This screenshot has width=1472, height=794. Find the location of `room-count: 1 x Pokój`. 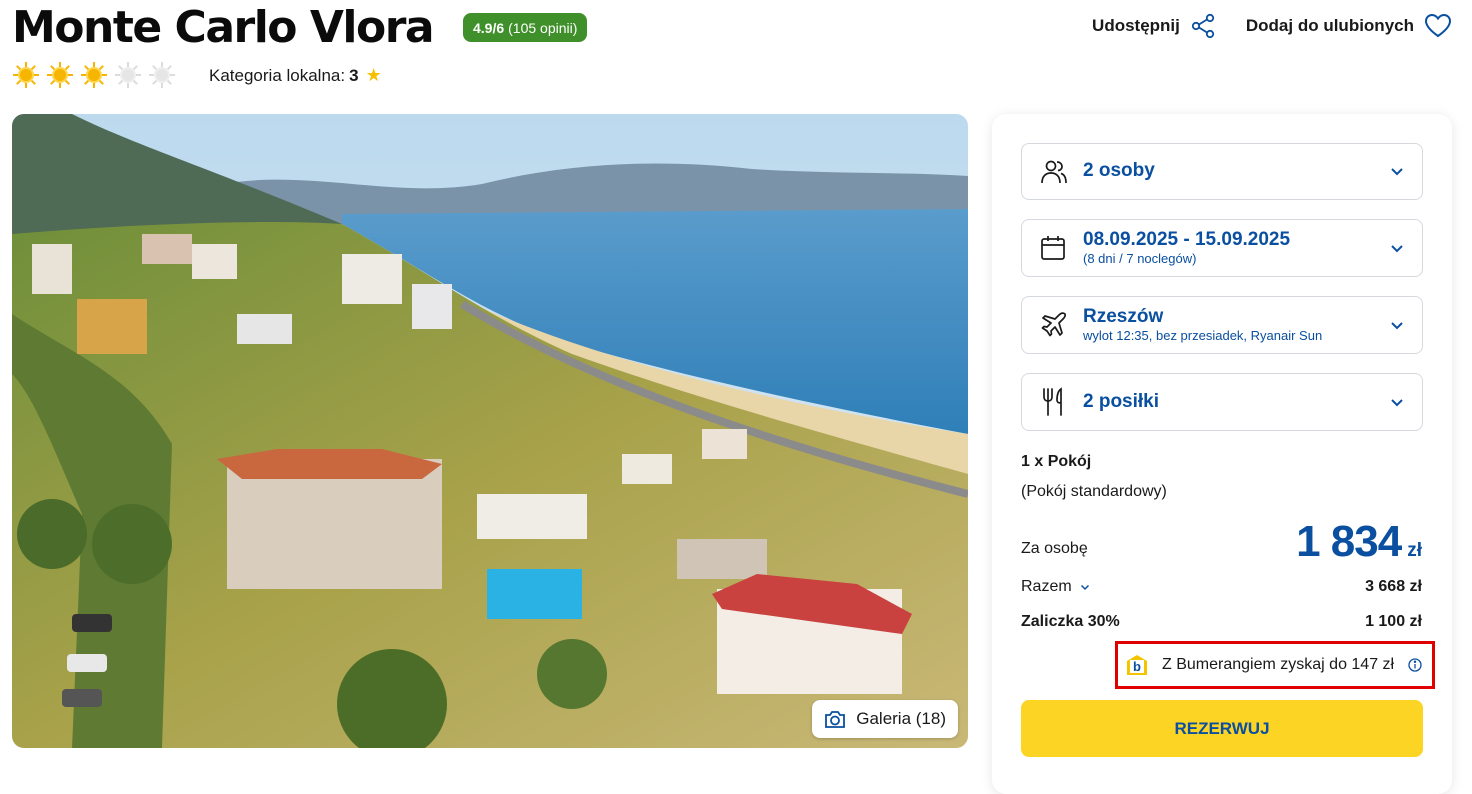

room-count: 1 x Pokój is located at coordinates (1056, 461).